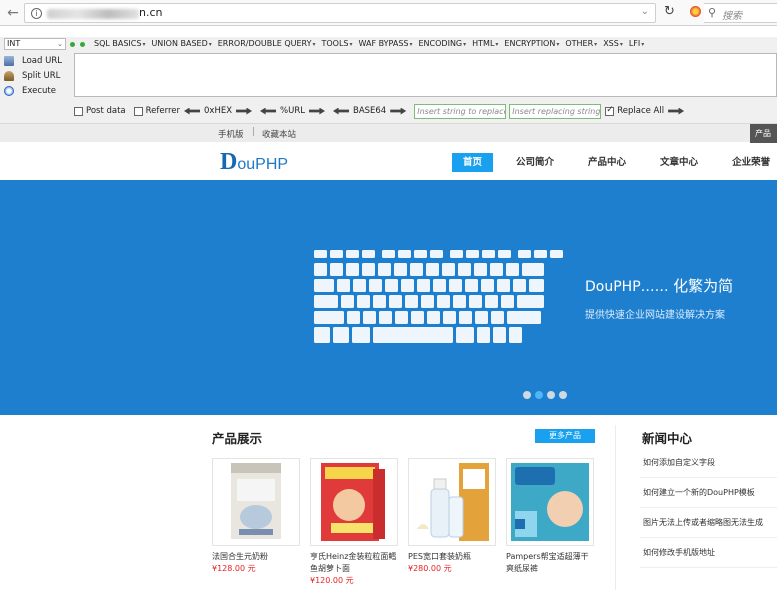 The image size is (777, 604). I want to click on menu-sql-basics: SQL BASICS, so click(119, 43).